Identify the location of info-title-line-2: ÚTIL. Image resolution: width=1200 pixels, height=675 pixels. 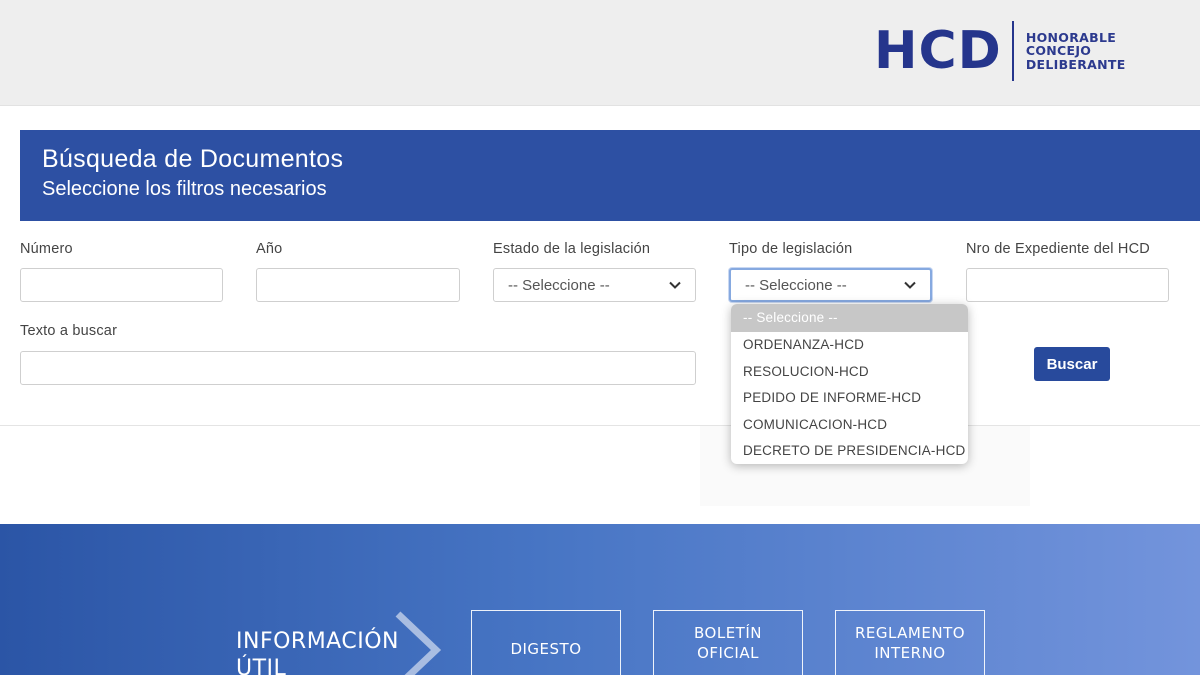
(261, 665).